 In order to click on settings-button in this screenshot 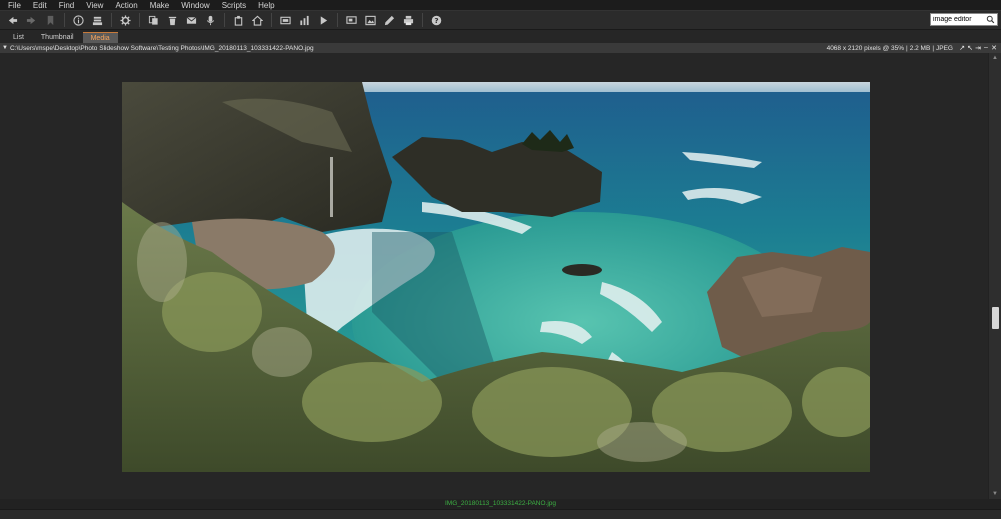, I will do `click(125, 20)`.